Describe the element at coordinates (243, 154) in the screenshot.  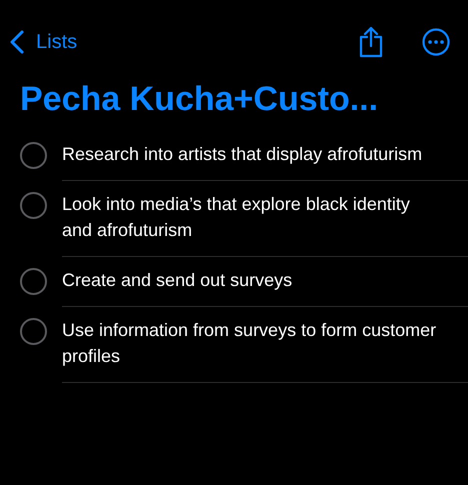
I see `reminder-text: Research into artists that display afrofuturism` at that location.